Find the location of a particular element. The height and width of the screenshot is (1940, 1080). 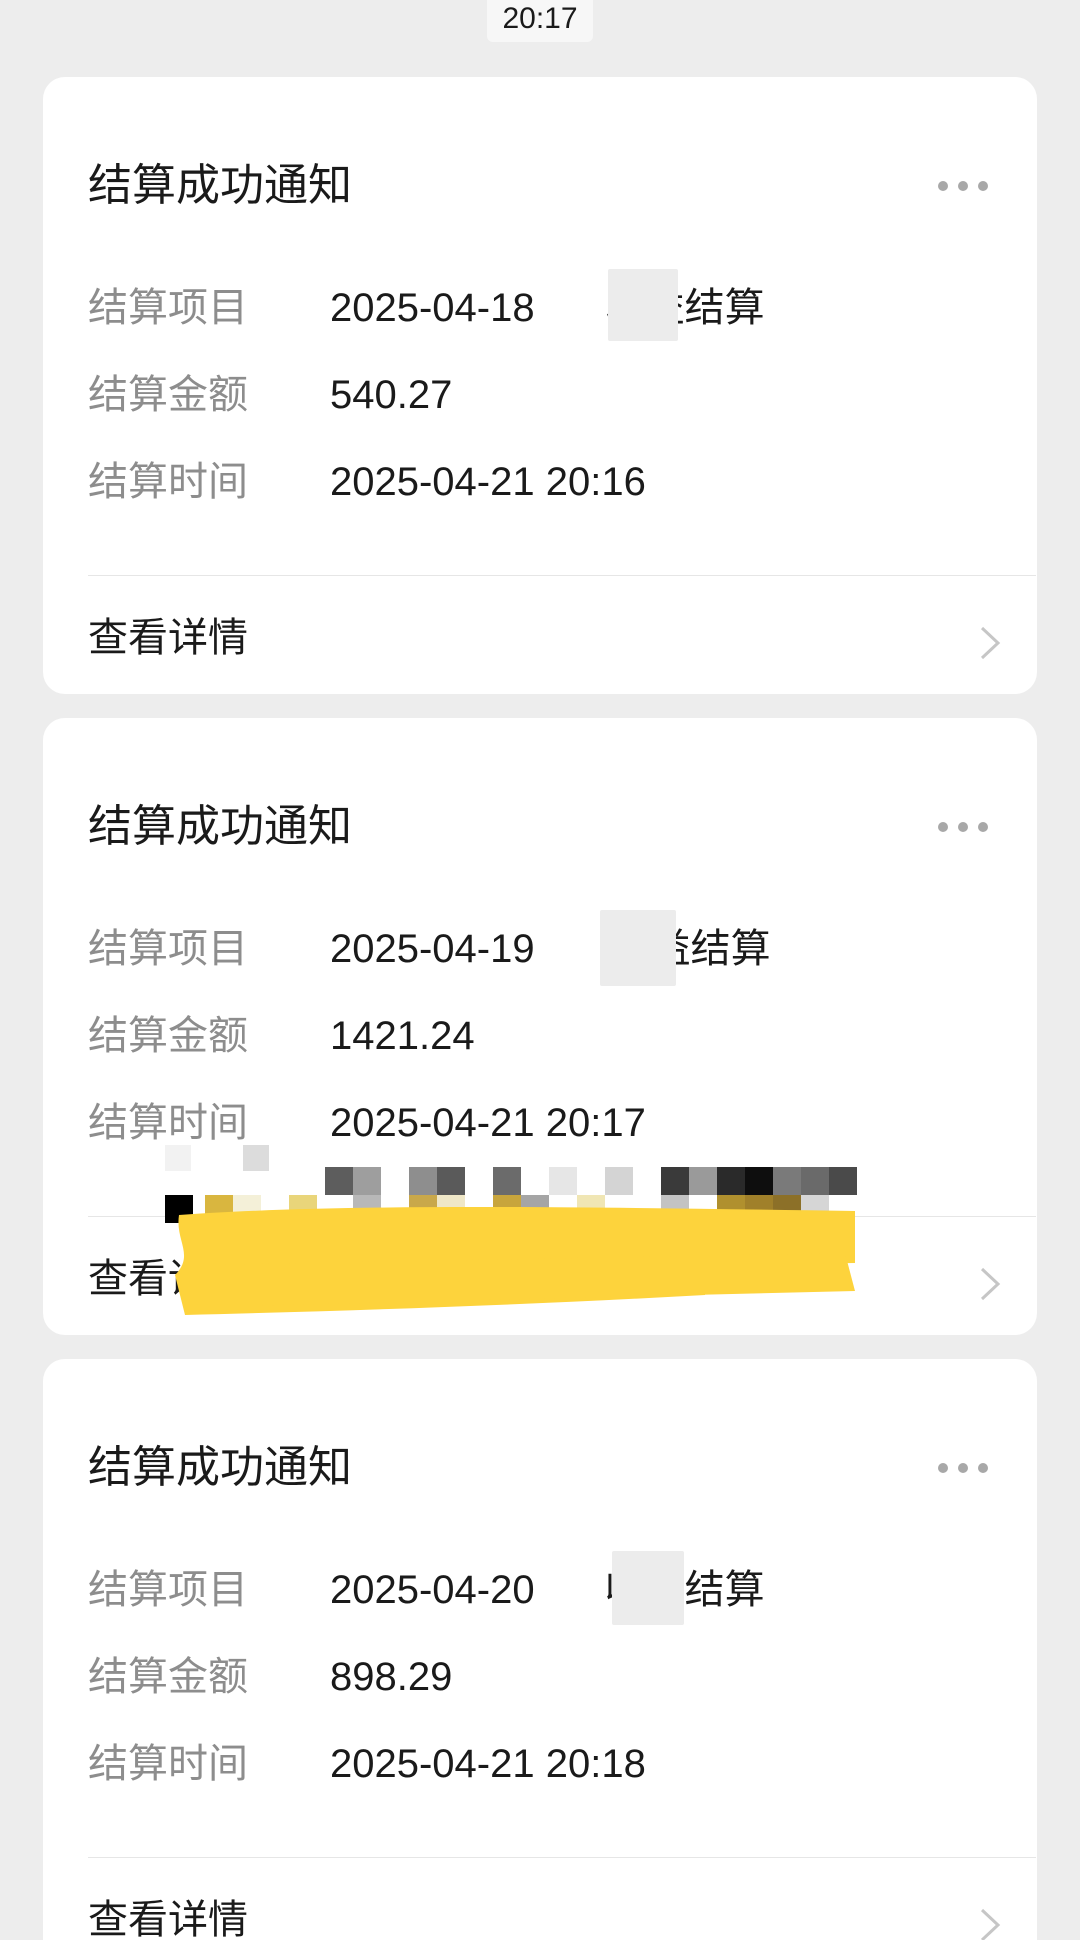

project-date: 2025-04-18 is located at coordinates (432, 308).